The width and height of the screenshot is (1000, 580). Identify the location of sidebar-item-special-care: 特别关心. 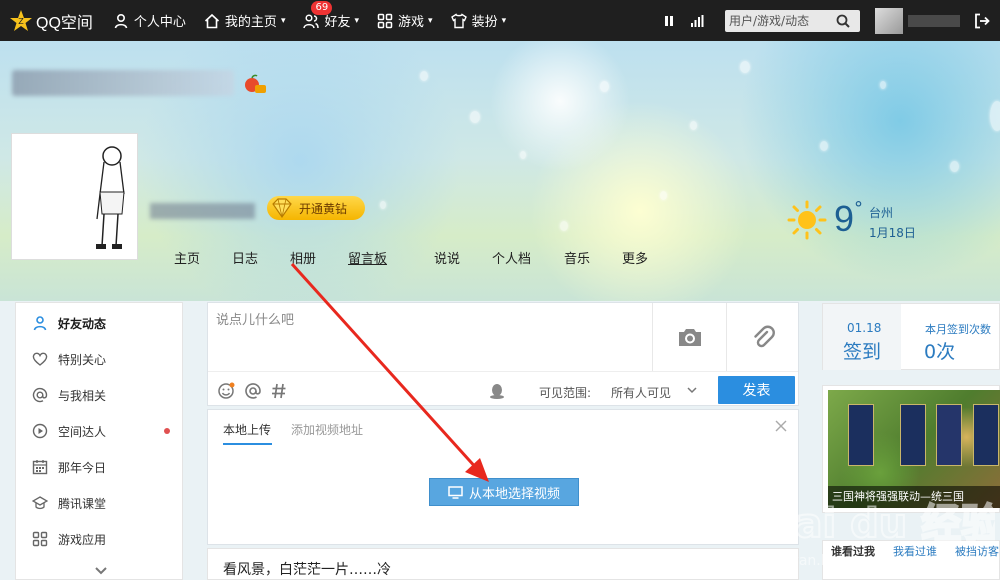
(99, 359).